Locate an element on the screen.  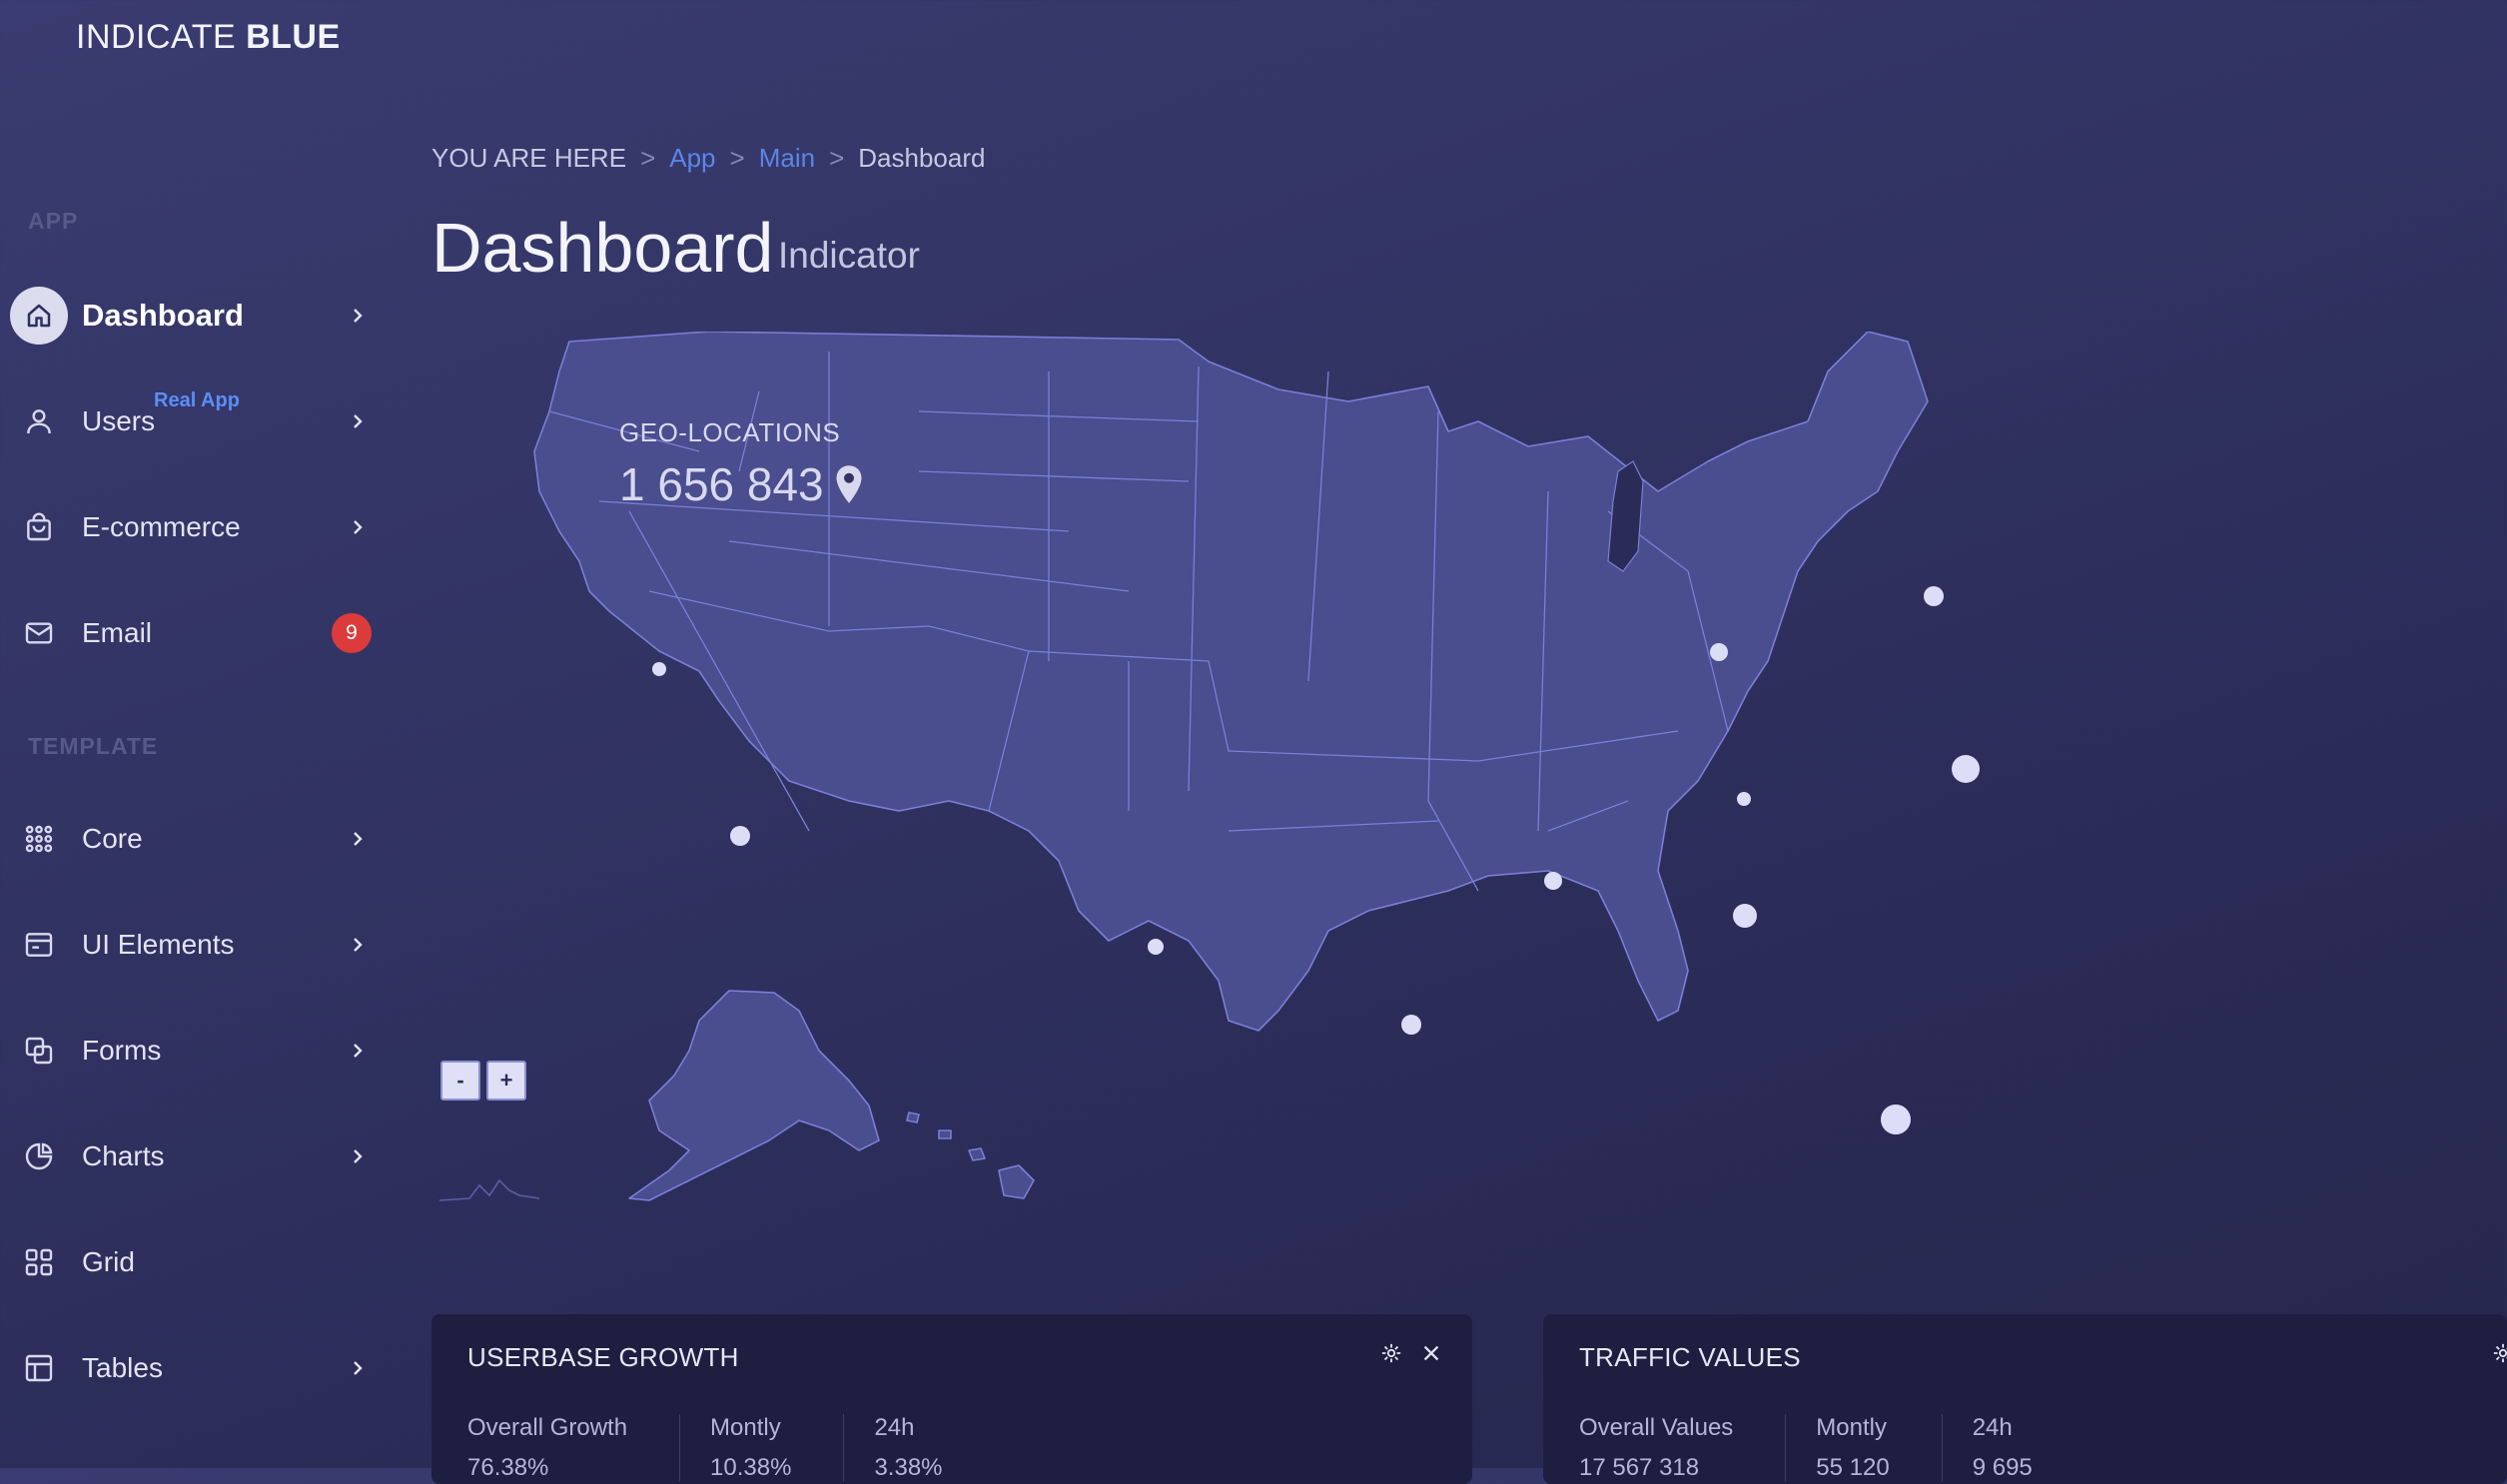
mail-icon is located at coordinates (39, 633).